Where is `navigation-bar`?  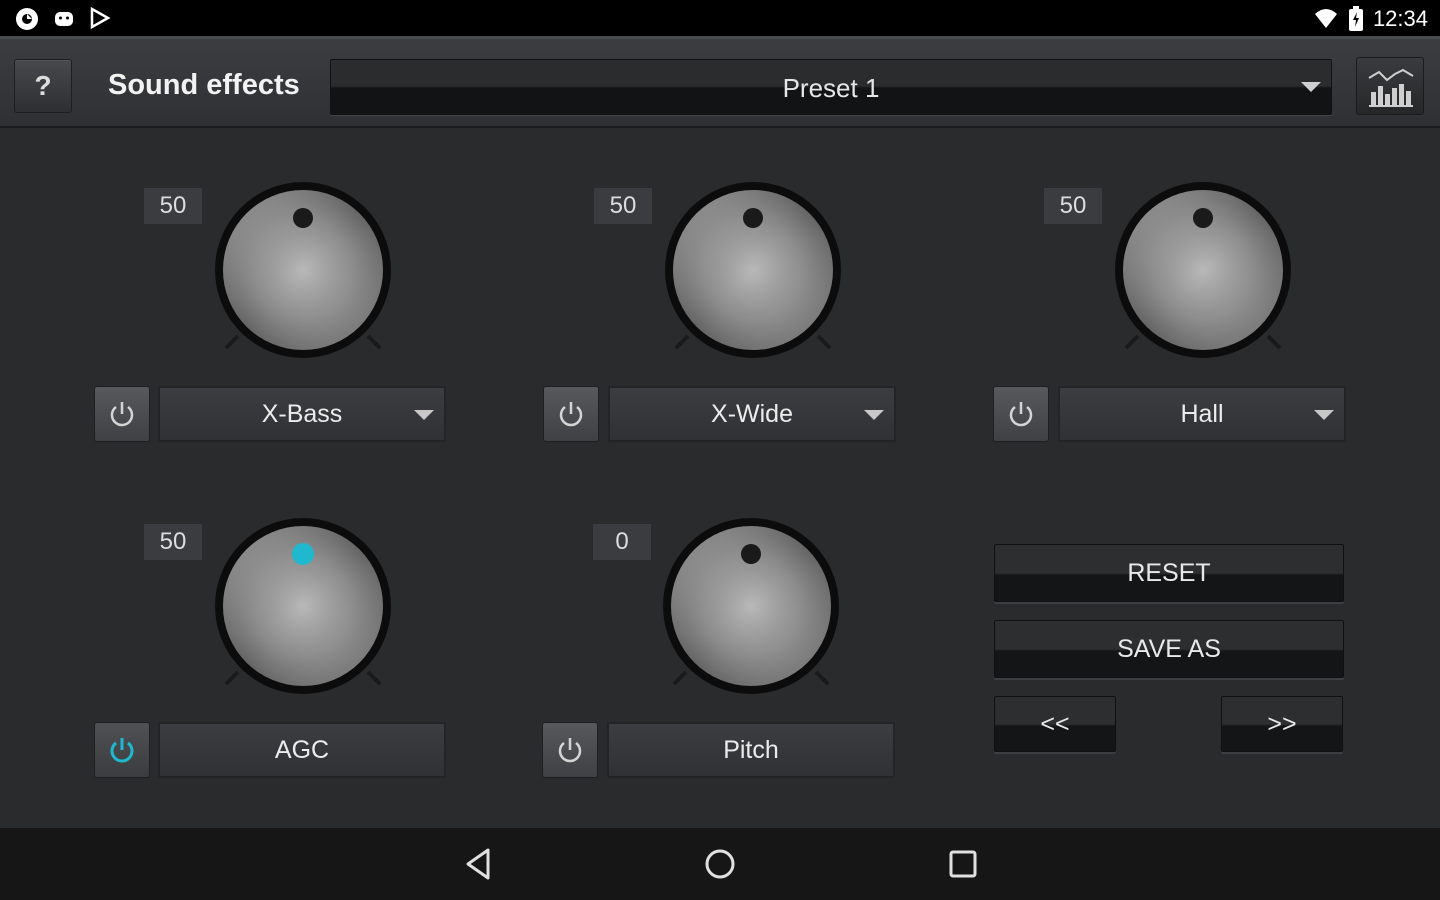 navigation-bar is located at coordinates (720, 864).